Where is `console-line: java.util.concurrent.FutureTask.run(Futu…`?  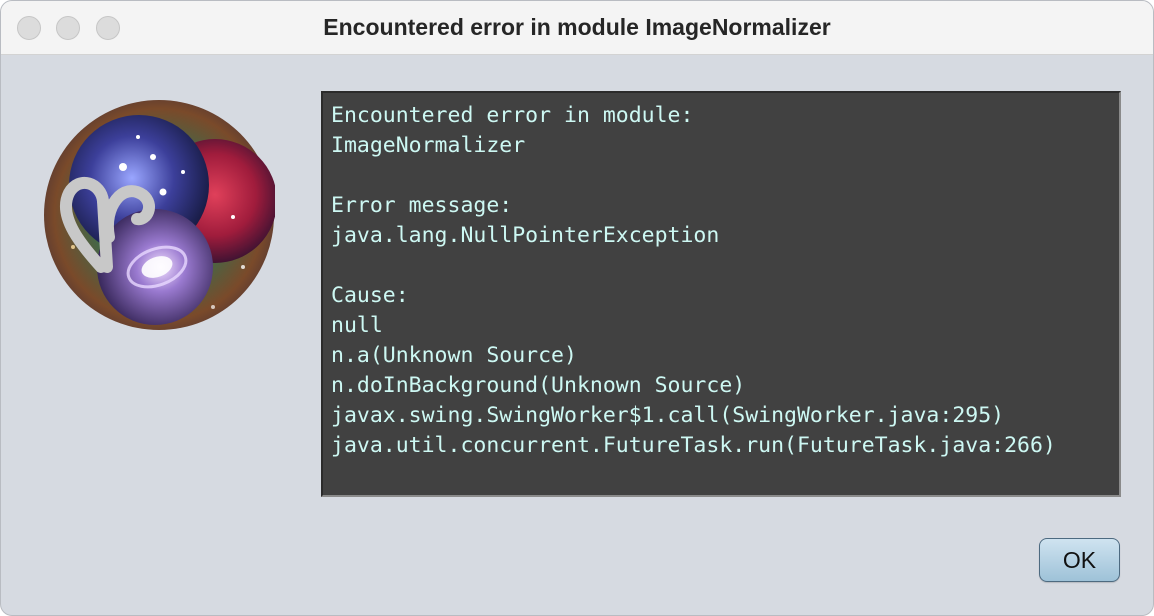 console-line: java.util.concurrent.FutureTask.run(Futu… is located at coordinates (693, 445).